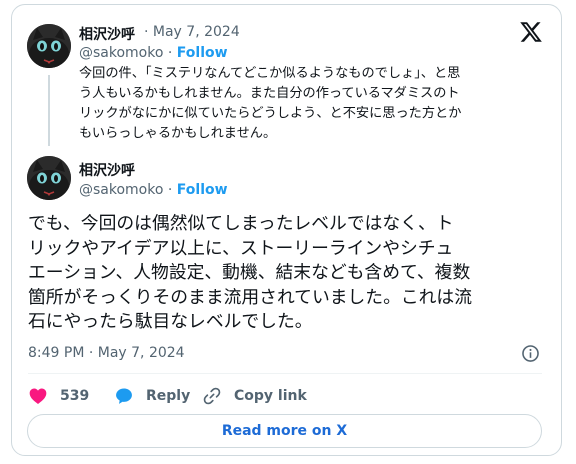 This screenshot has height=464, width=576. What do you see at coordinates (270, 396) in the screenshot?
I see `copy-link-label: Copy link` at bounding box center [270, 396].